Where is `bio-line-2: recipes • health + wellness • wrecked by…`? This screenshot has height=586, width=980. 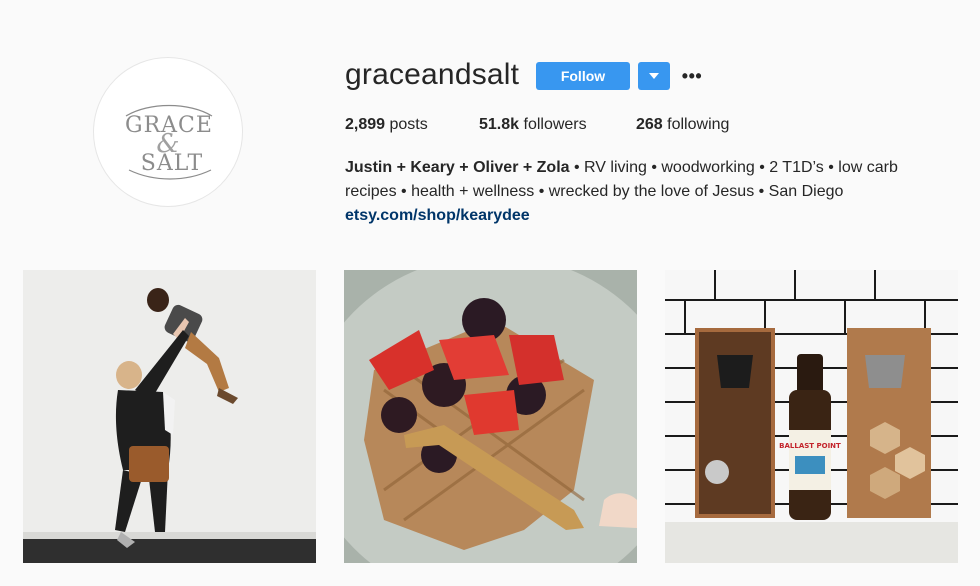 bio-line-2: recipes • health + wellness • wrecked by… is located at coordinates (594, 191).